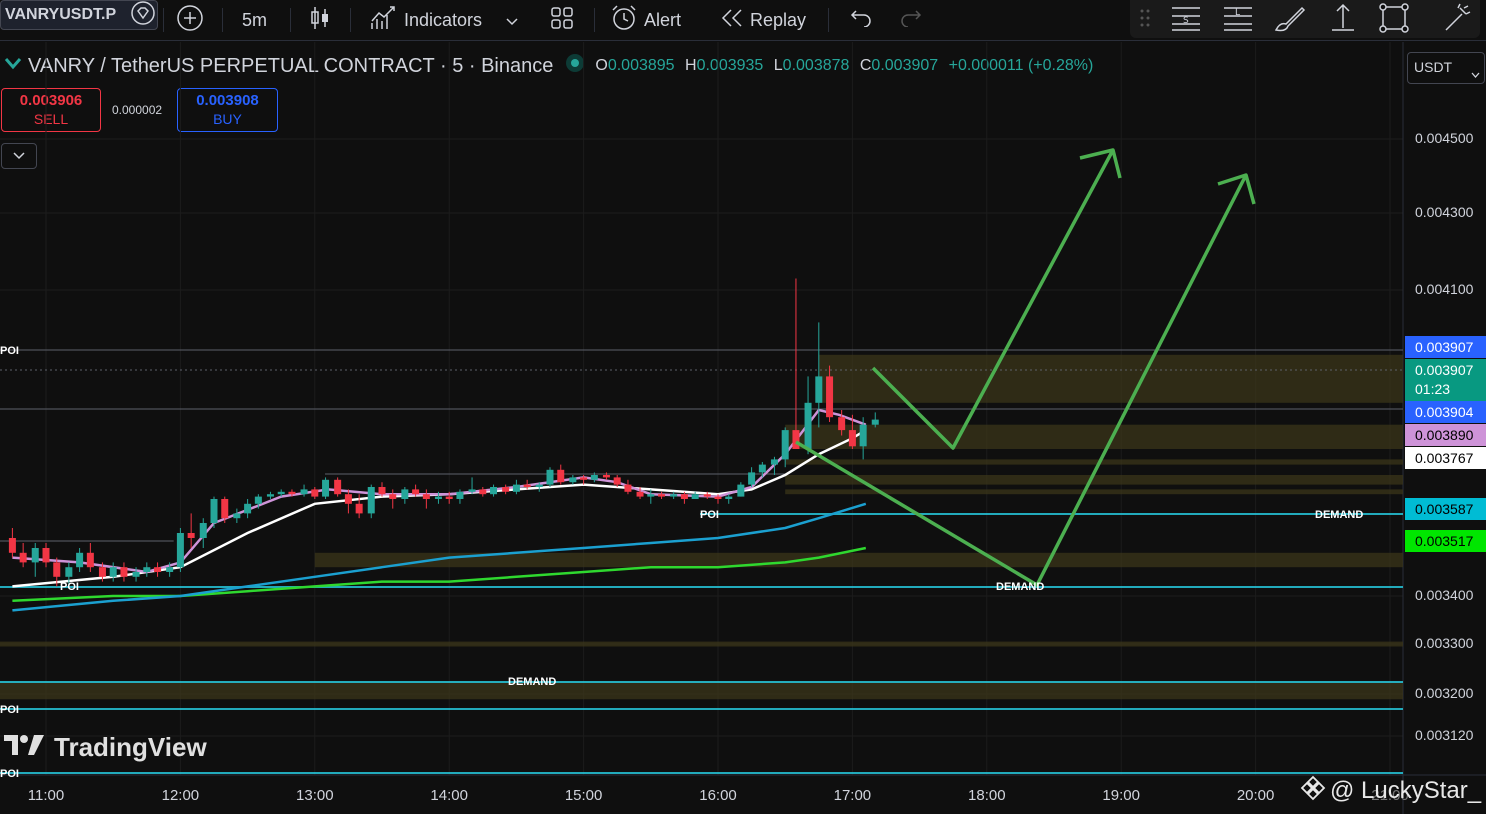  I want to click on chart-type-button, so click(320, 20).